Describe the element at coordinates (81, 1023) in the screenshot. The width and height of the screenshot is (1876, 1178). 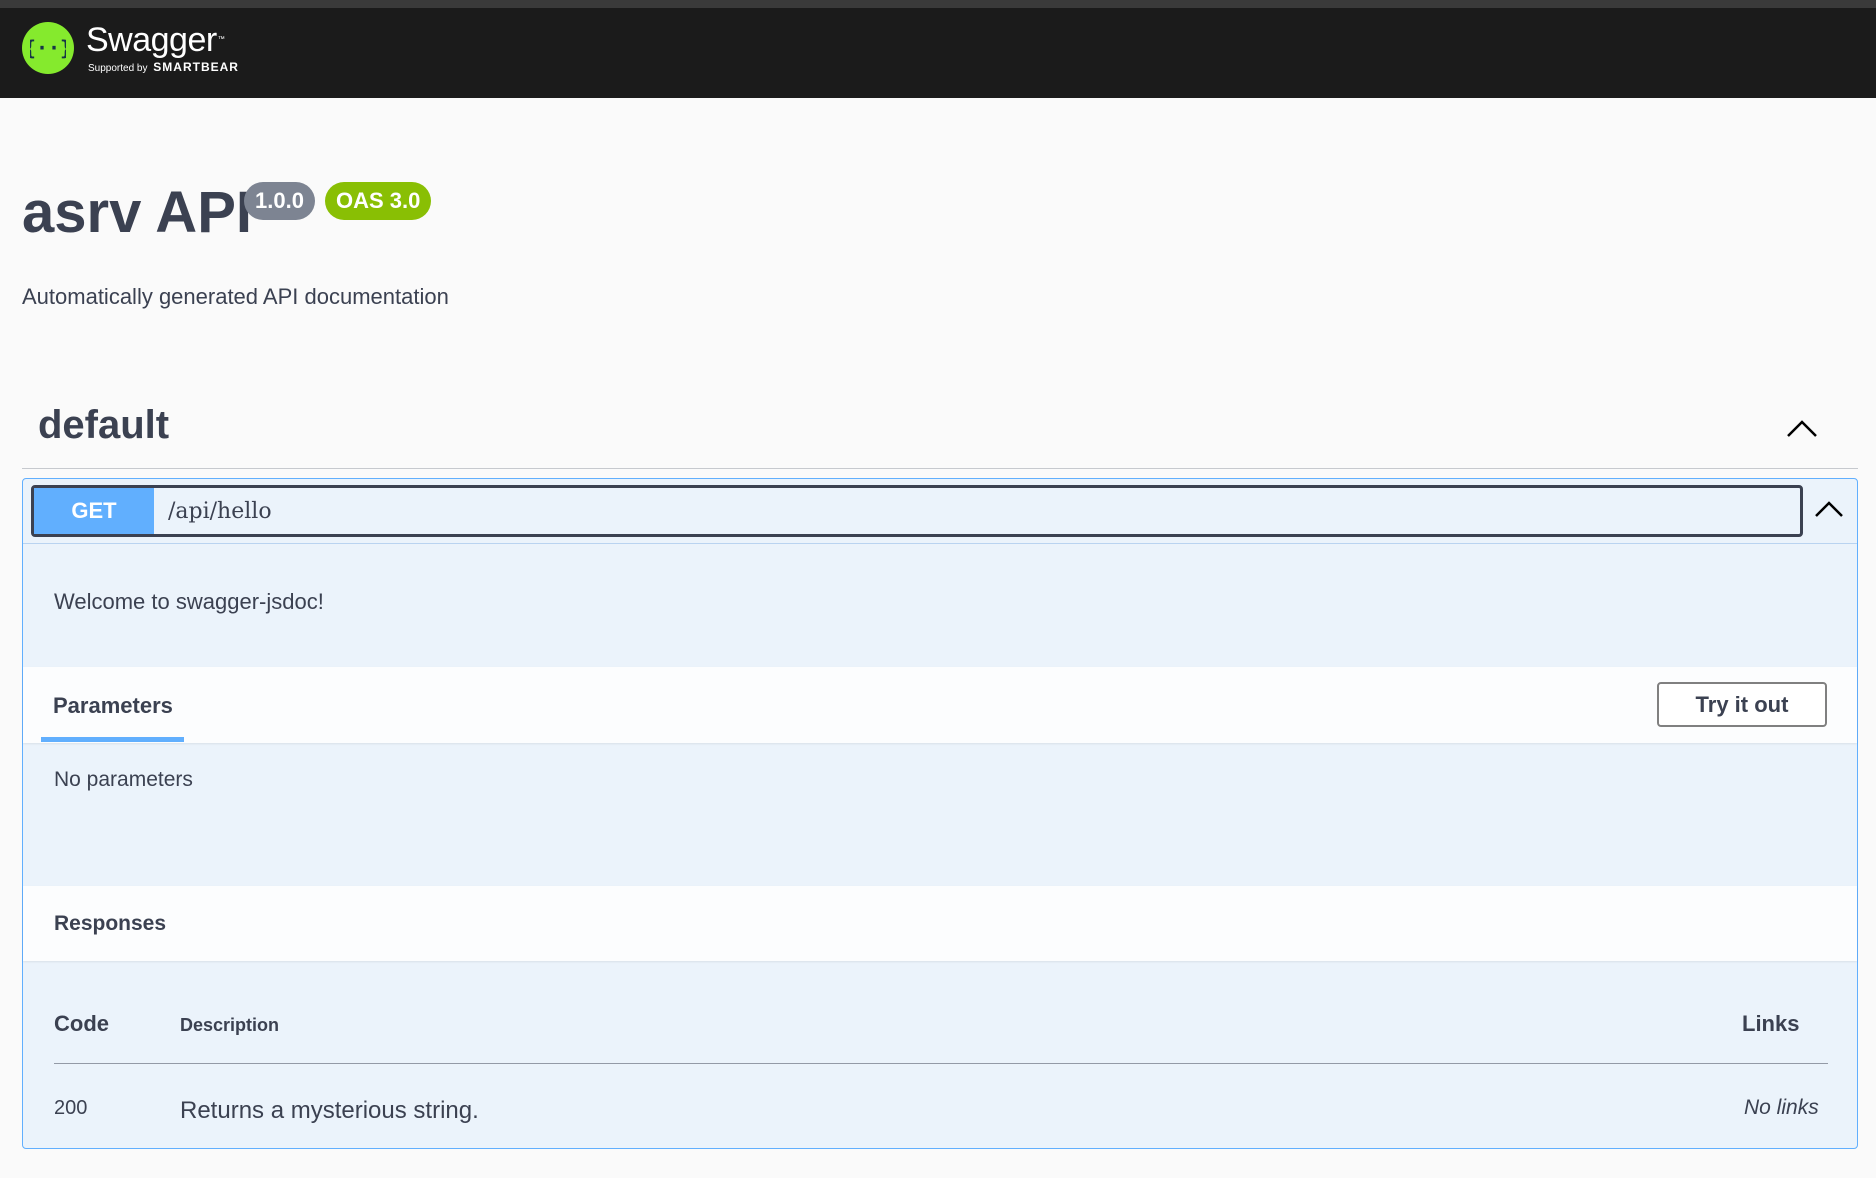
I see `column-header-code: Code` at that location.